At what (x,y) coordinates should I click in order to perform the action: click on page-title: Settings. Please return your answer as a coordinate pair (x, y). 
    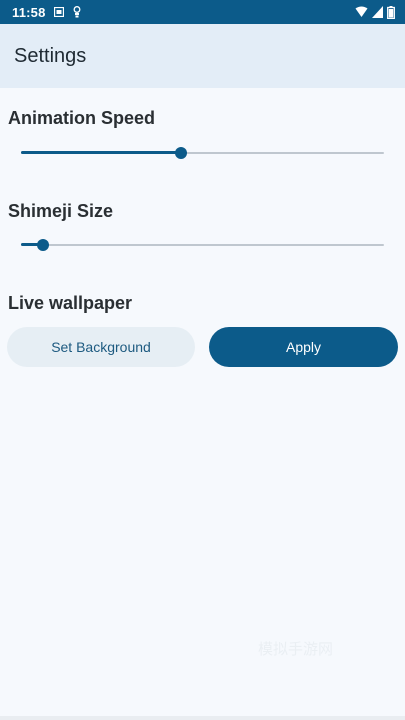
    Looking at the image, I should click on (50, 55).